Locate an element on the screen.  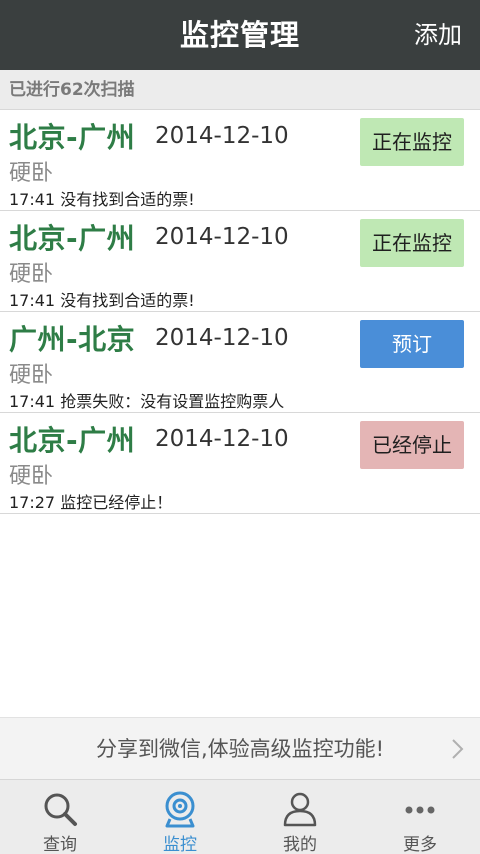
more-icon is located at coordinates (420, 810).